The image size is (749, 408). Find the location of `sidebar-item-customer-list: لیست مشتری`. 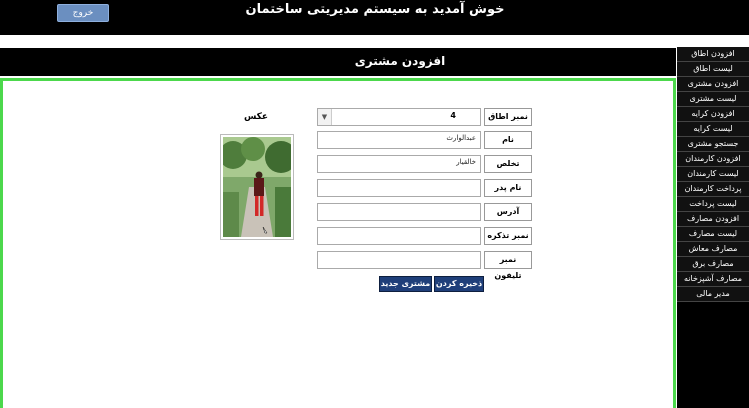

sidebar-item-customer-list: لیست مشتری is located at coordinates (713, 99).